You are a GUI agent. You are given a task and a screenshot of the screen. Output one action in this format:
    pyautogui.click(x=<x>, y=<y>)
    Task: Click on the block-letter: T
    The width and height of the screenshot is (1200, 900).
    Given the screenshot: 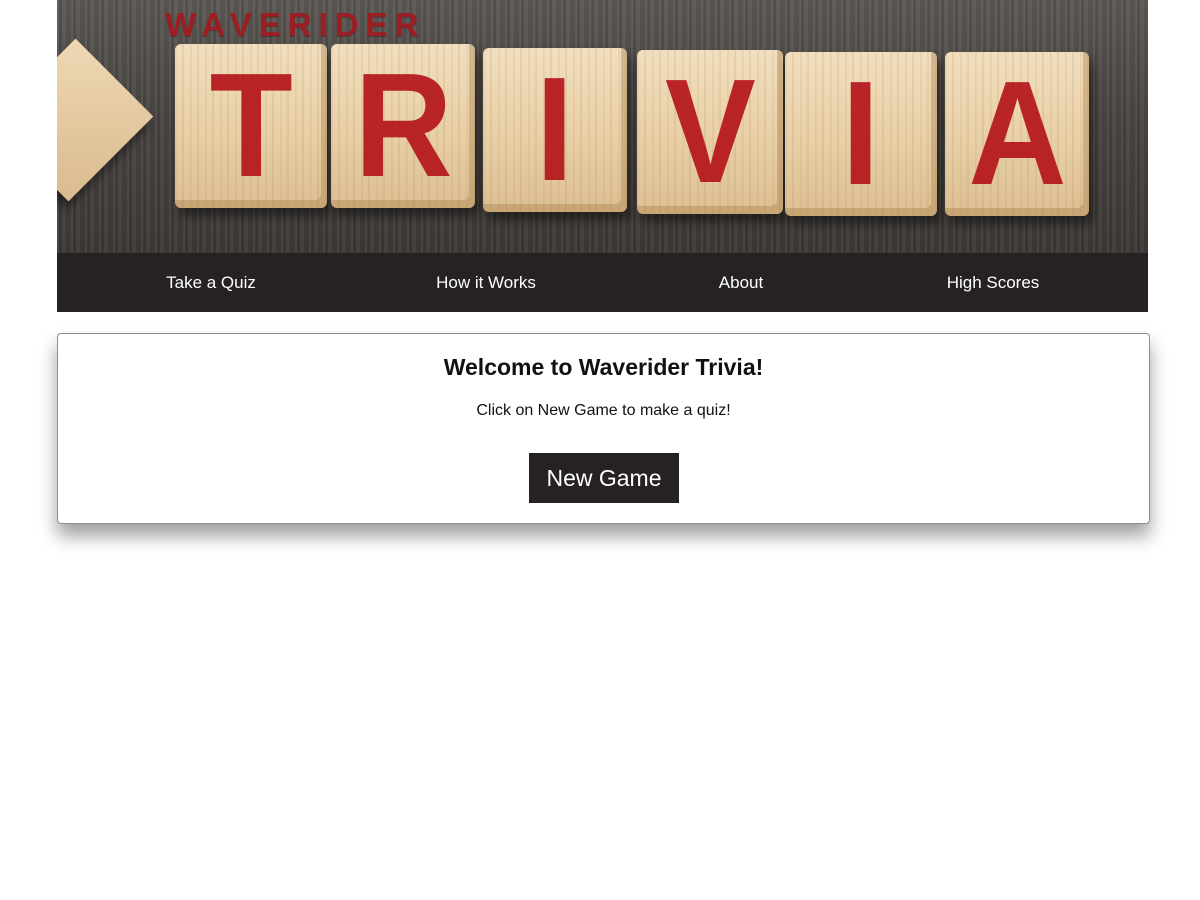 What is the action you would take?
    pyautogui.click(x=251, y=125)
    